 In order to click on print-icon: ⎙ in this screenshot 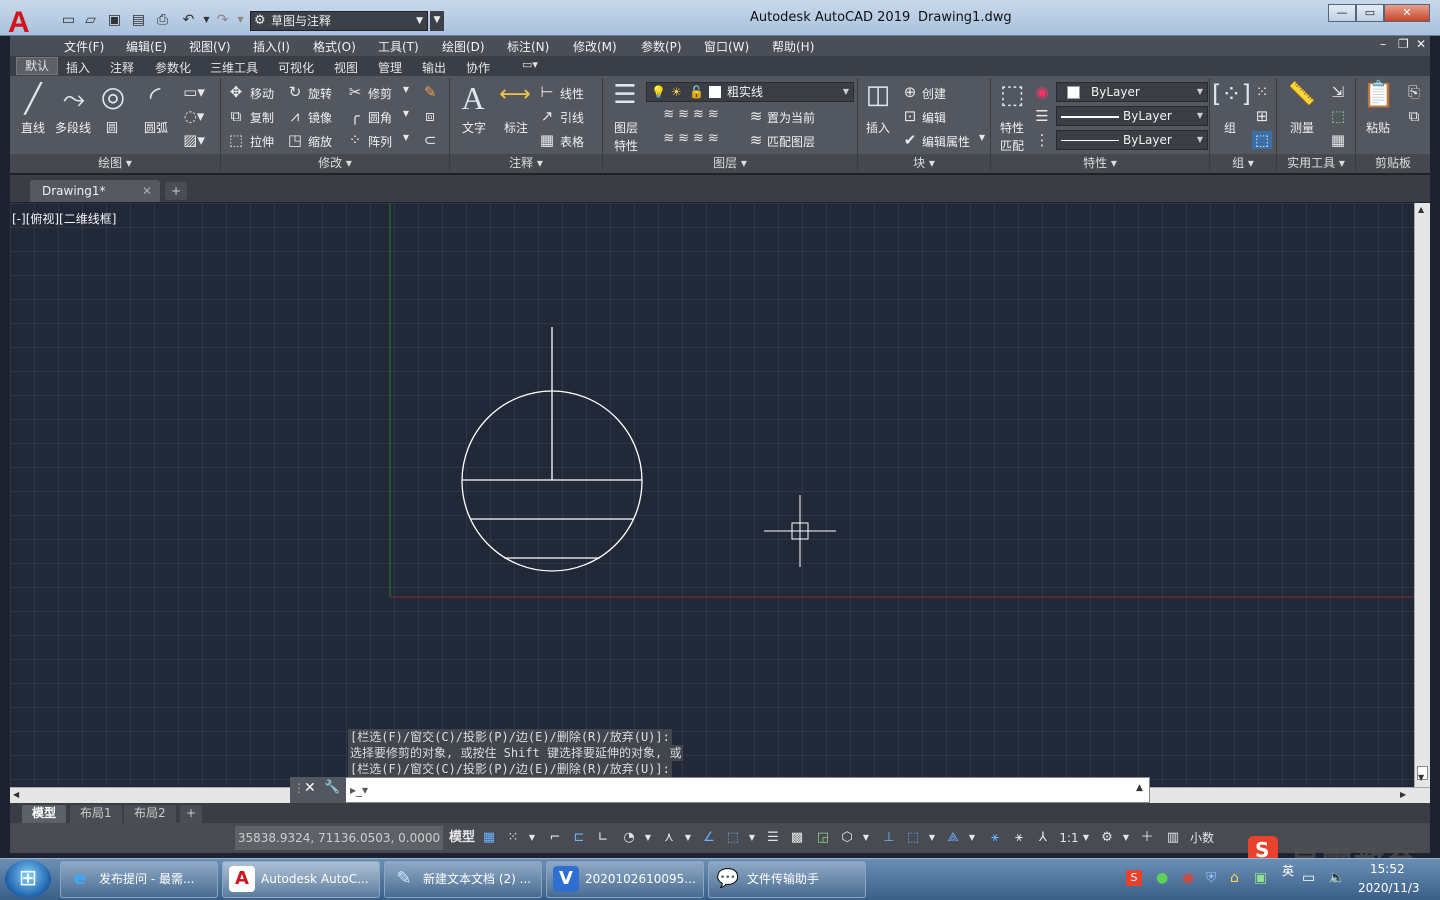, I will do `click(162, 20)`.